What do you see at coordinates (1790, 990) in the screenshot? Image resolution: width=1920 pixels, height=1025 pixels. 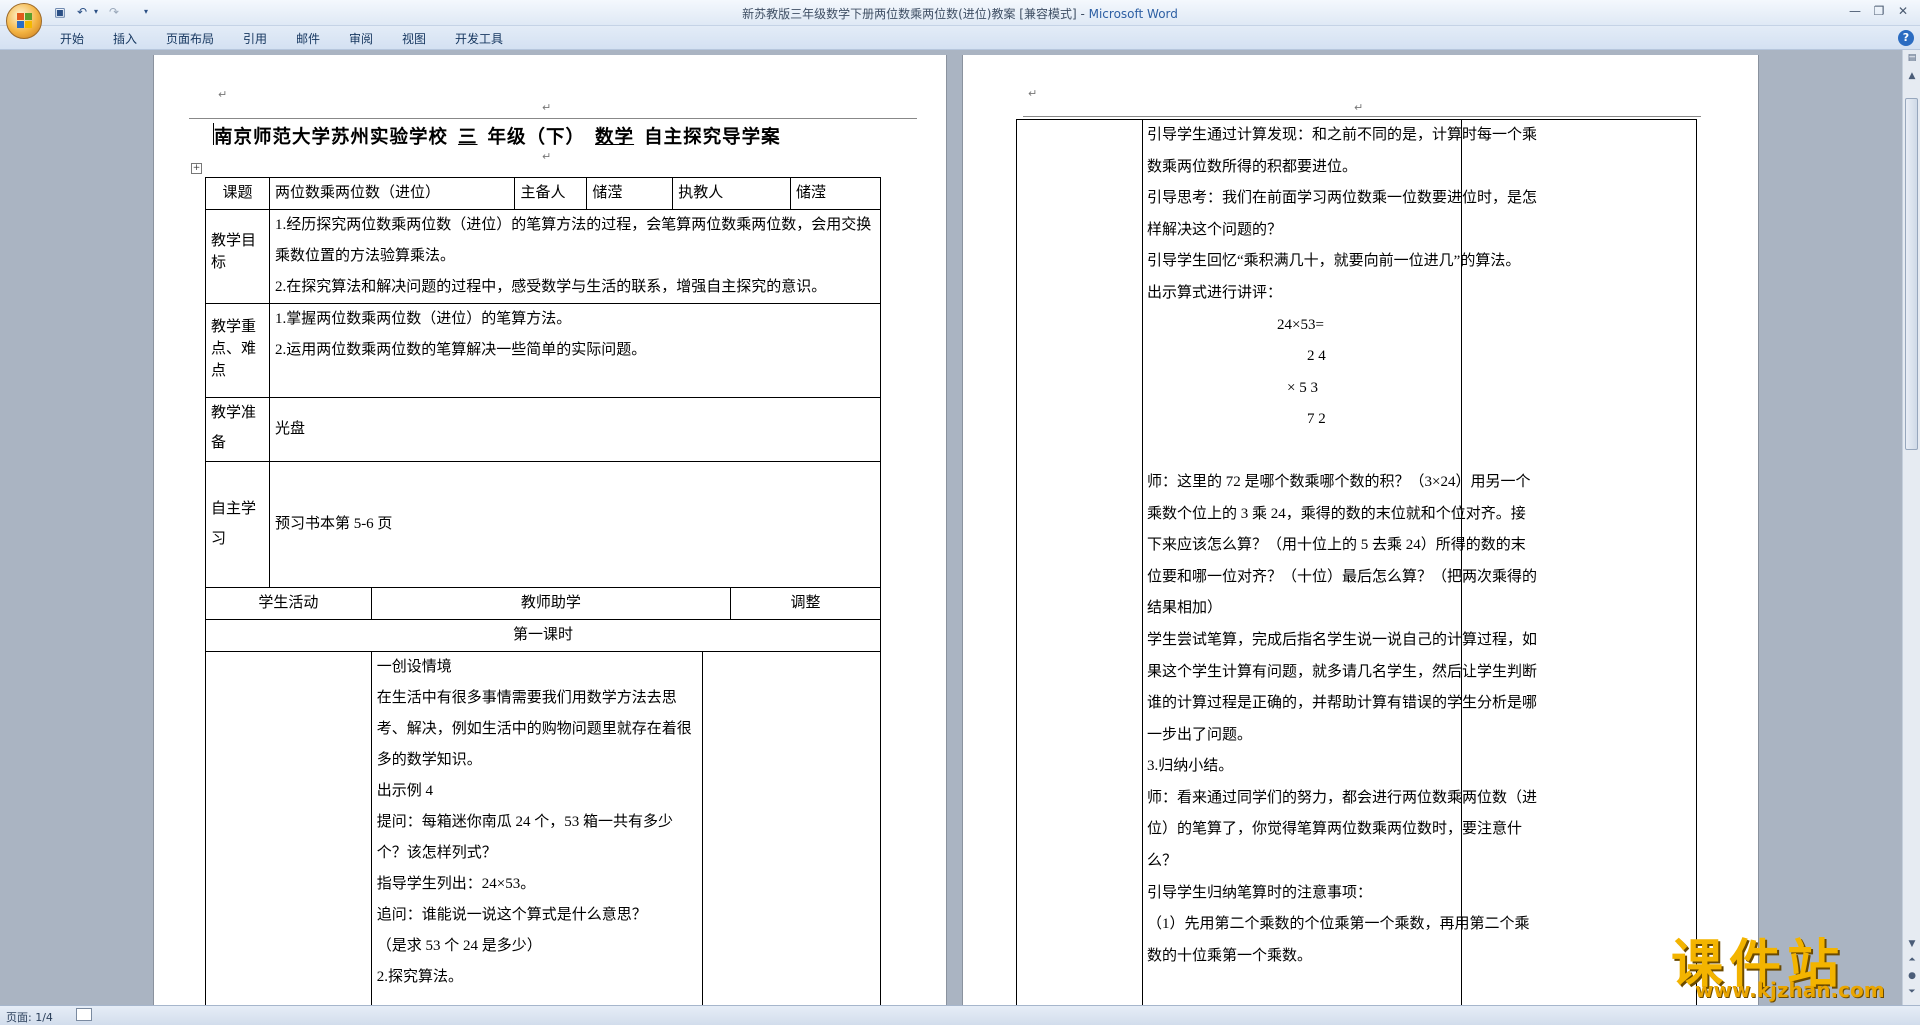 I see `watermark-url: www.kjzhan.com` at bounding box center [1790, 990].